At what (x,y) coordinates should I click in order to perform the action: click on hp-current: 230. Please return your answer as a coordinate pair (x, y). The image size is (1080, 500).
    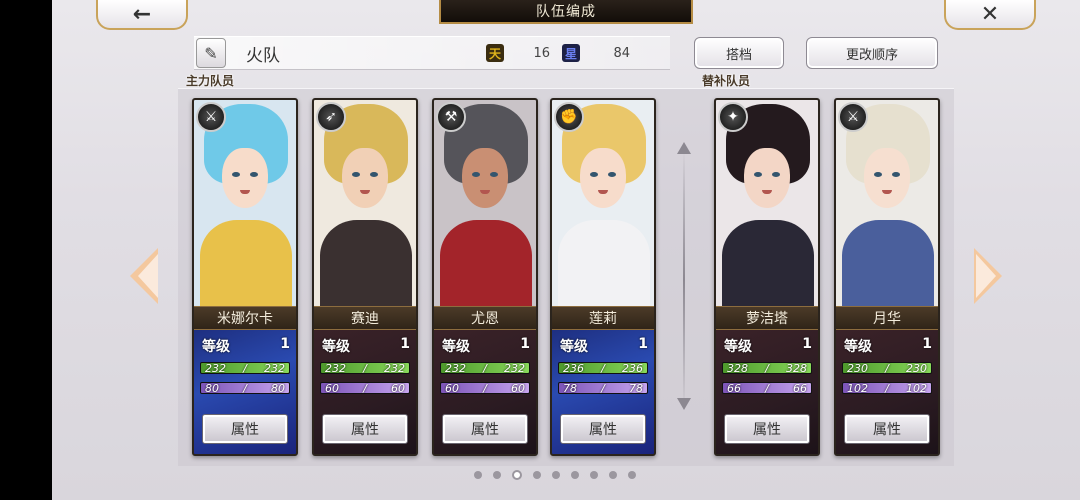
    Looking at the image, I should click on (857, 368).